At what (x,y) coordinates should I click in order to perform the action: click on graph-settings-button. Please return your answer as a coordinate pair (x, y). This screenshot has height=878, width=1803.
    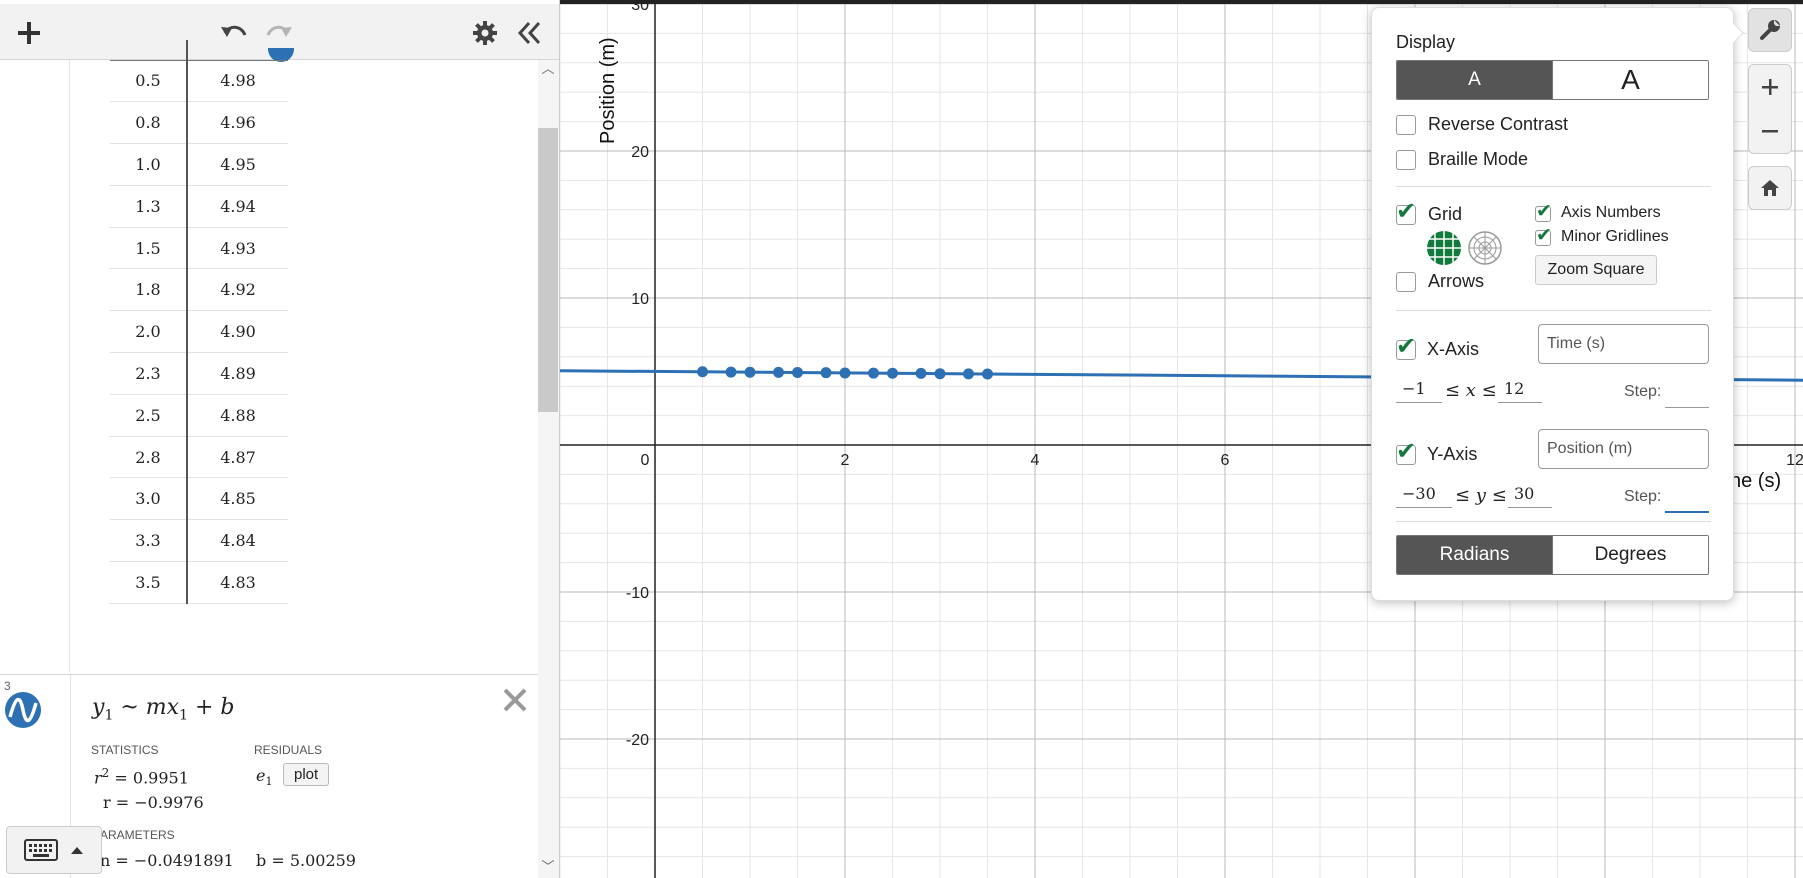
    Looking at the image, I should click on (1770, 30).